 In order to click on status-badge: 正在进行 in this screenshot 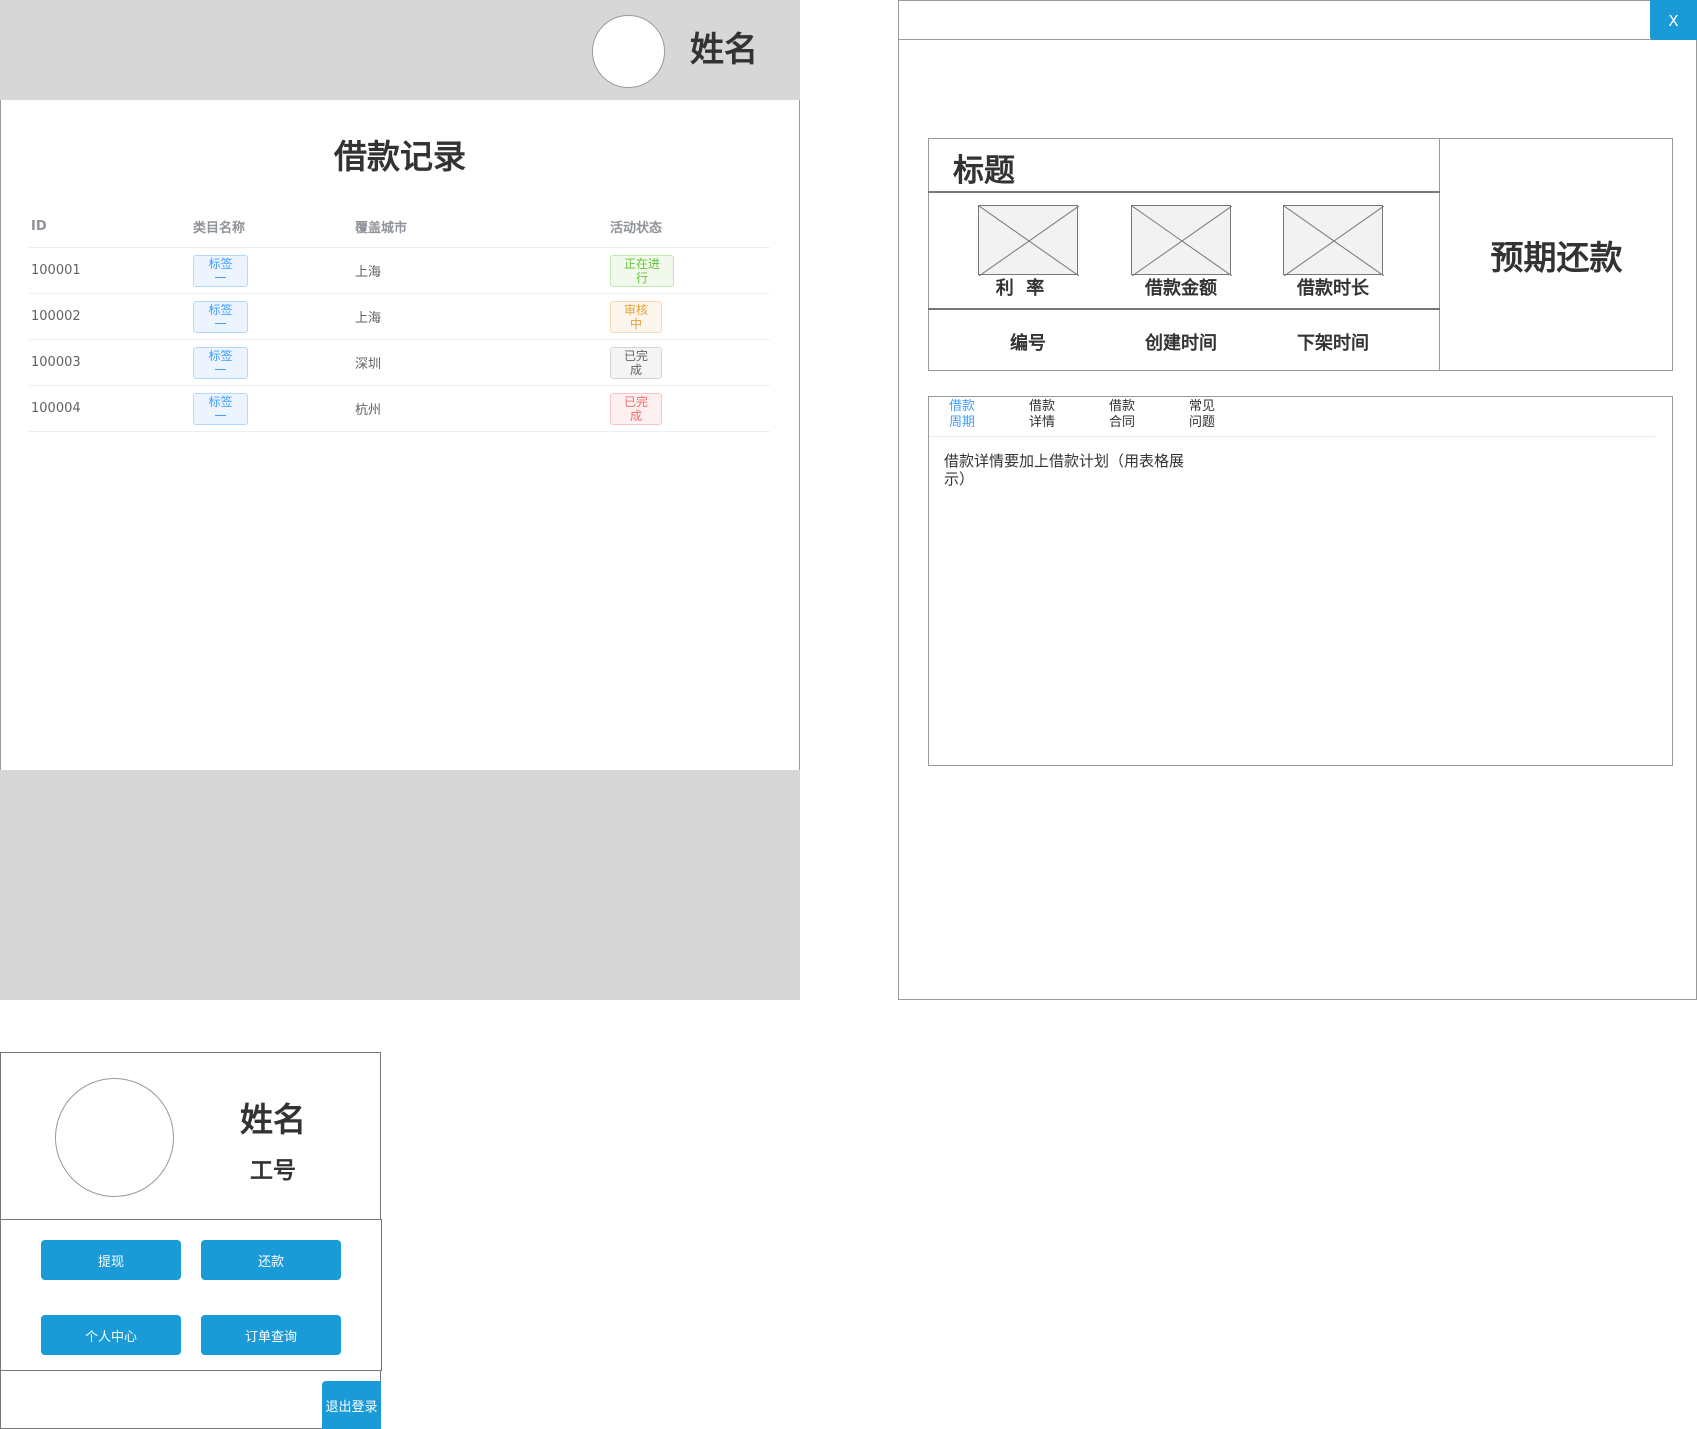, I will do `click(642, 270)`.